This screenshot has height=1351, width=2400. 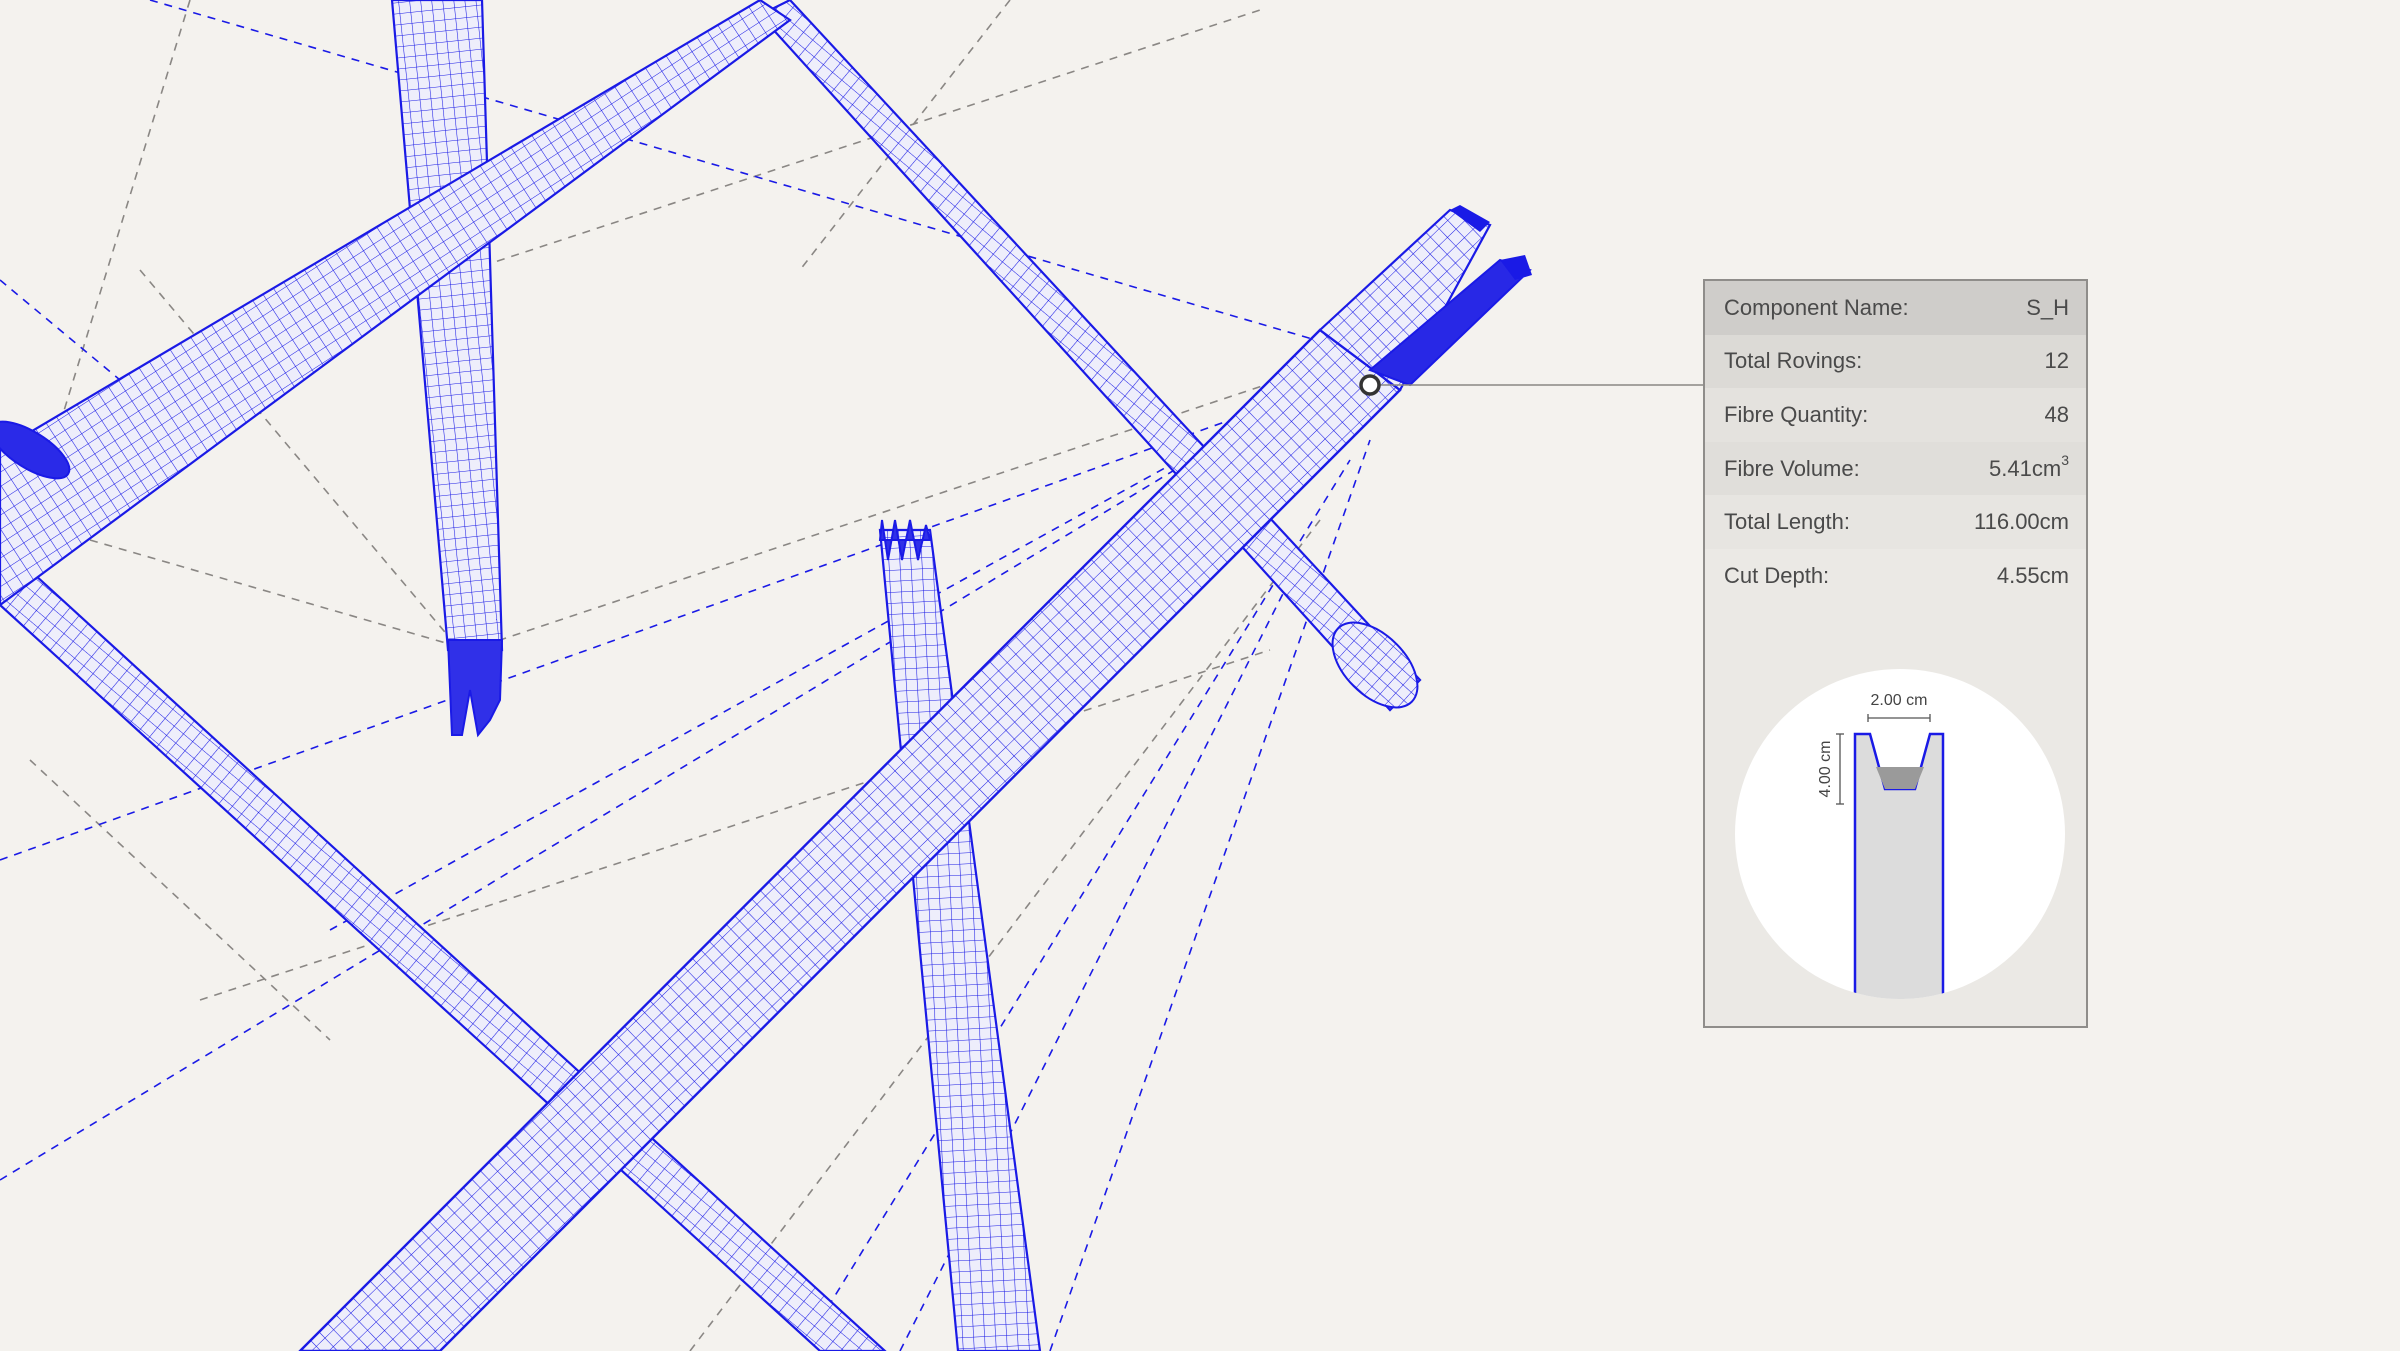 What do you see at coordinates (1895, 468) in the screenshot?
I see `info-row-fibre-volume: Fibre Volume: 5.41cm3` at bounding box center [1895, 468].